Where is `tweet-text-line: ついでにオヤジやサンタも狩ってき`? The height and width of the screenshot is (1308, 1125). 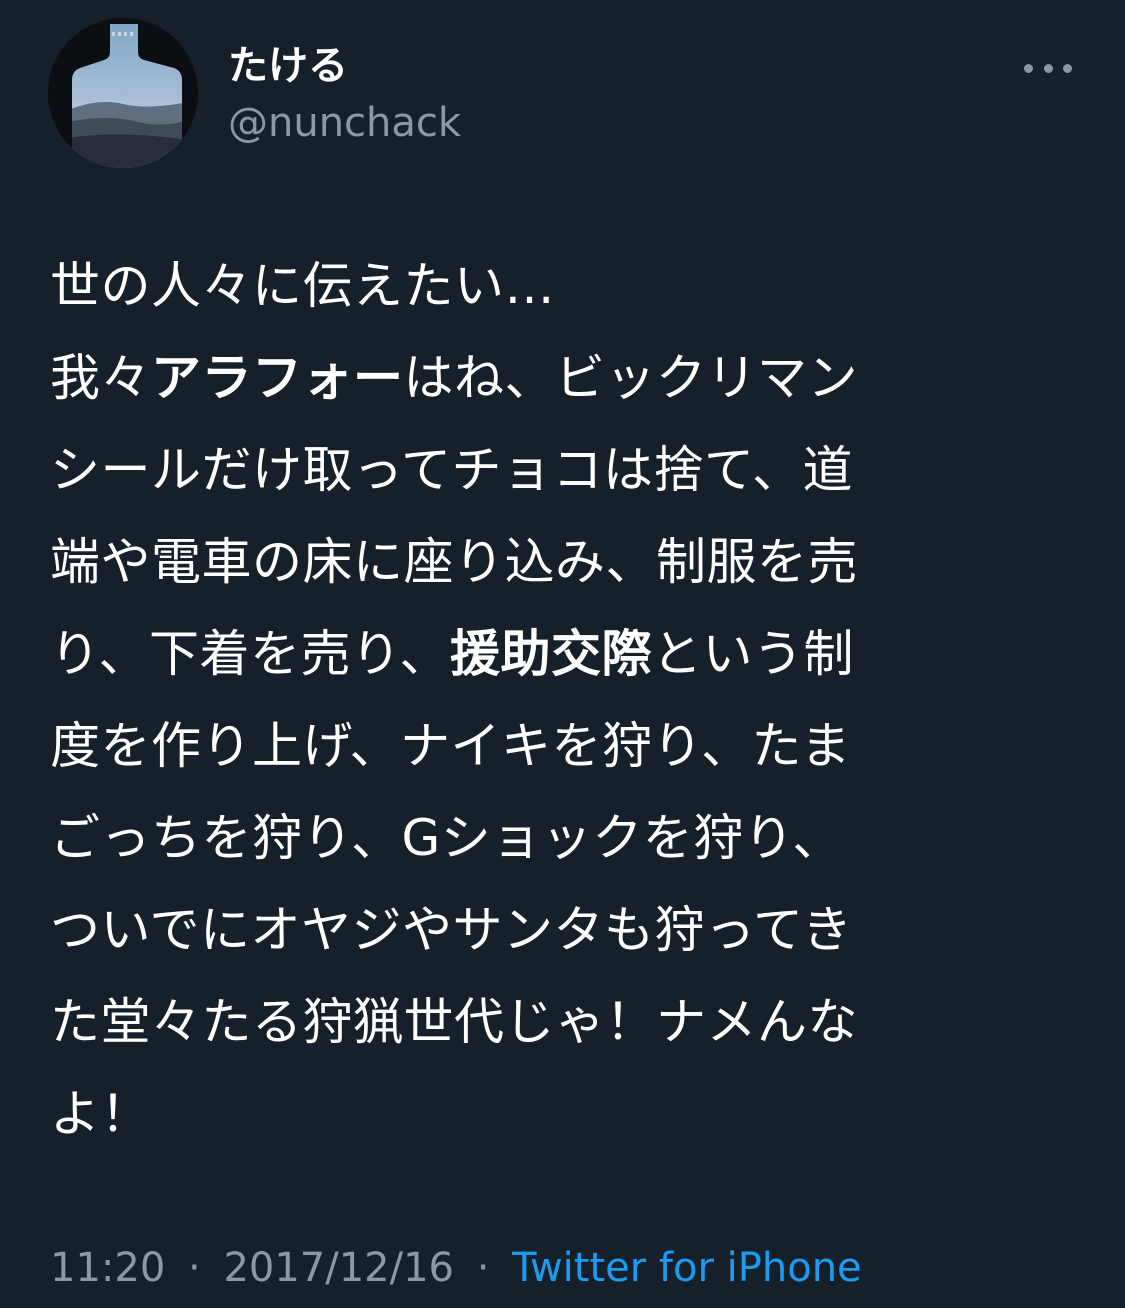 tweet-text-line: ついでにオヤジやサンタも狩ってき is located at coordinates (550, 930).